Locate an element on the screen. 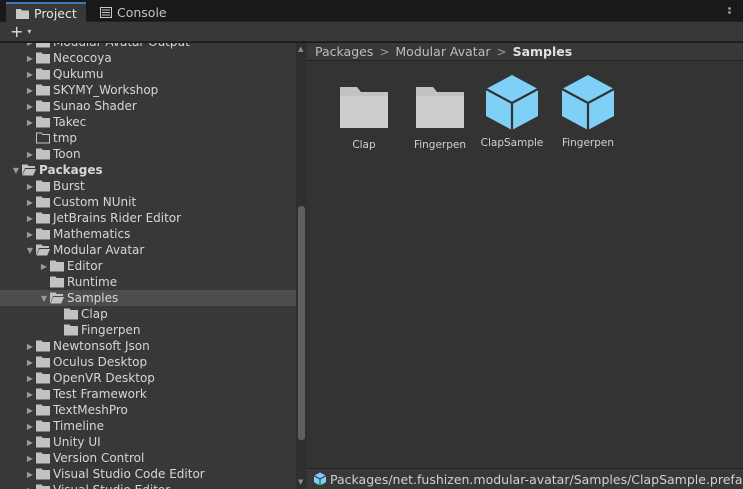  tree-item-label: Packages is located at coordinates (71, 170).